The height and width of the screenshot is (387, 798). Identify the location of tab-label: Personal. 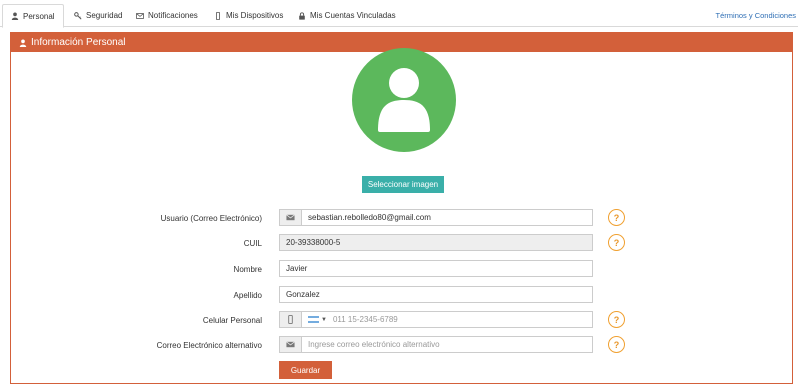
(39, 16).